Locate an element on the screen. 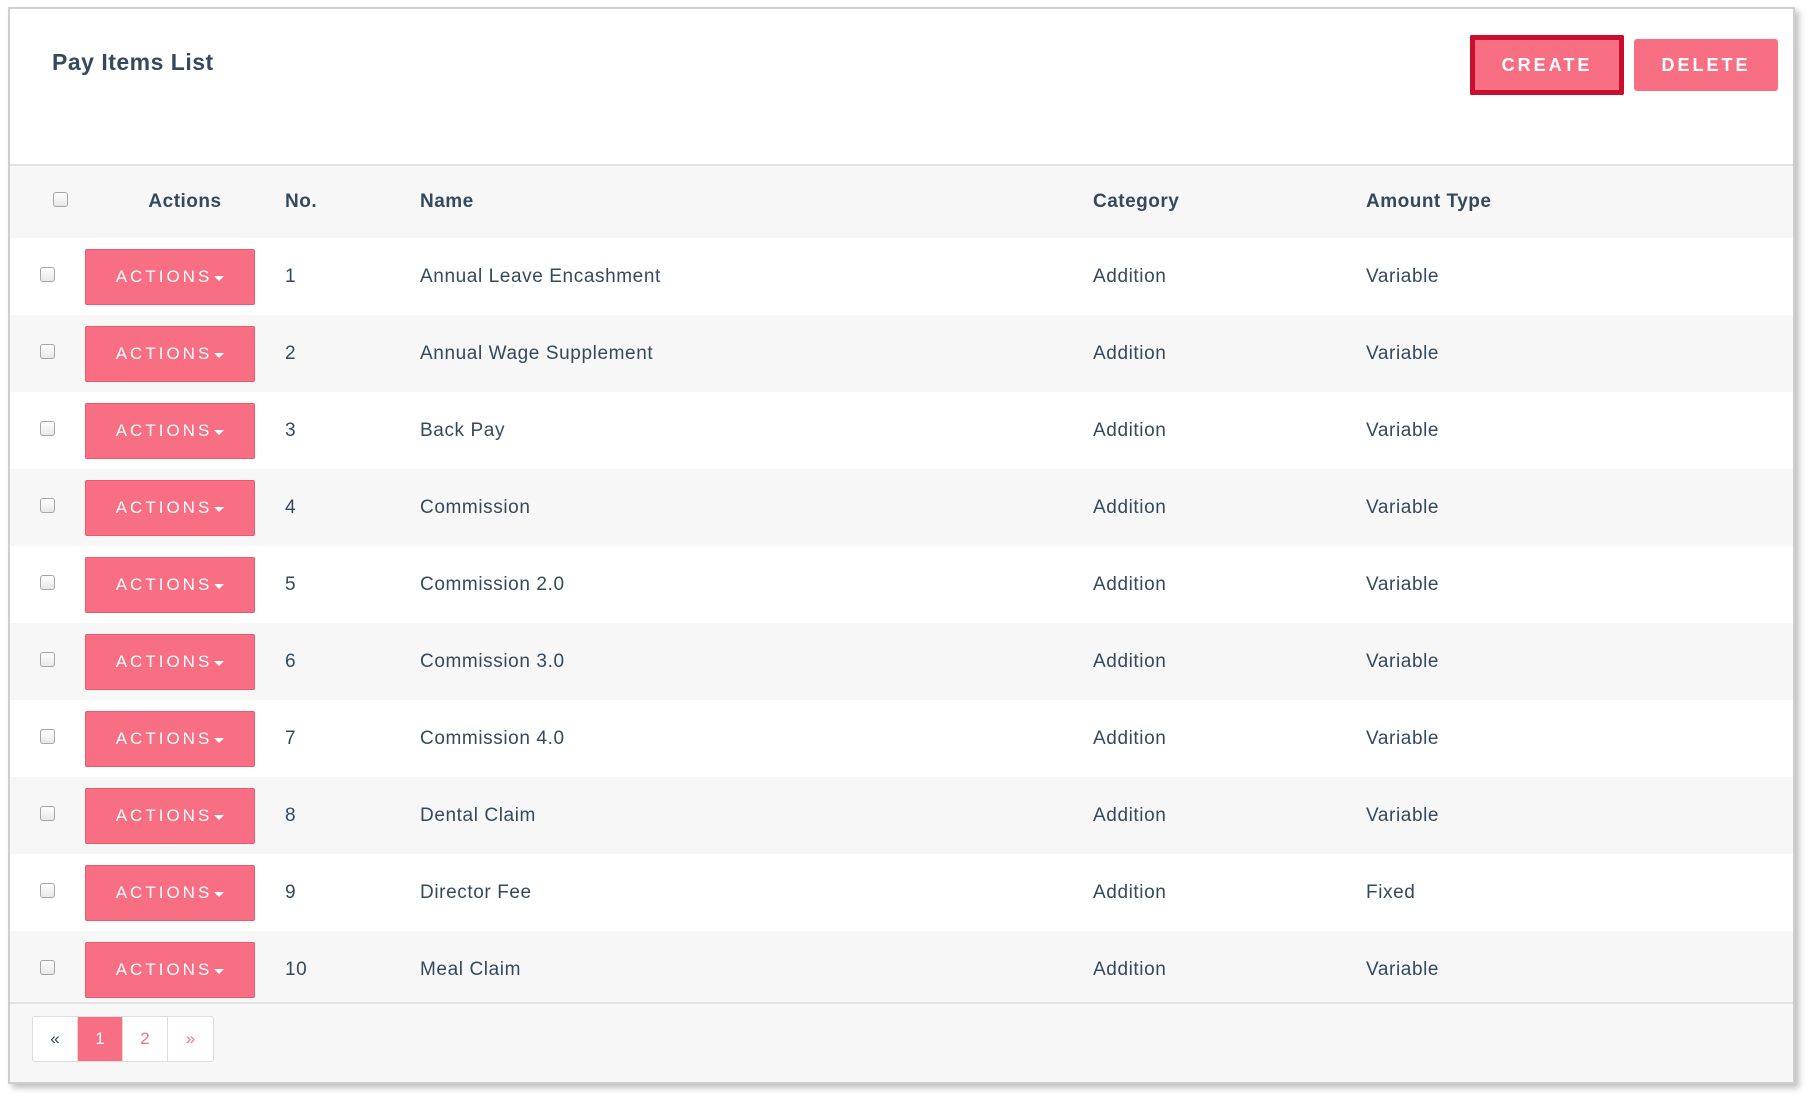  row-no: 10 is located at coordinates (352, 969).